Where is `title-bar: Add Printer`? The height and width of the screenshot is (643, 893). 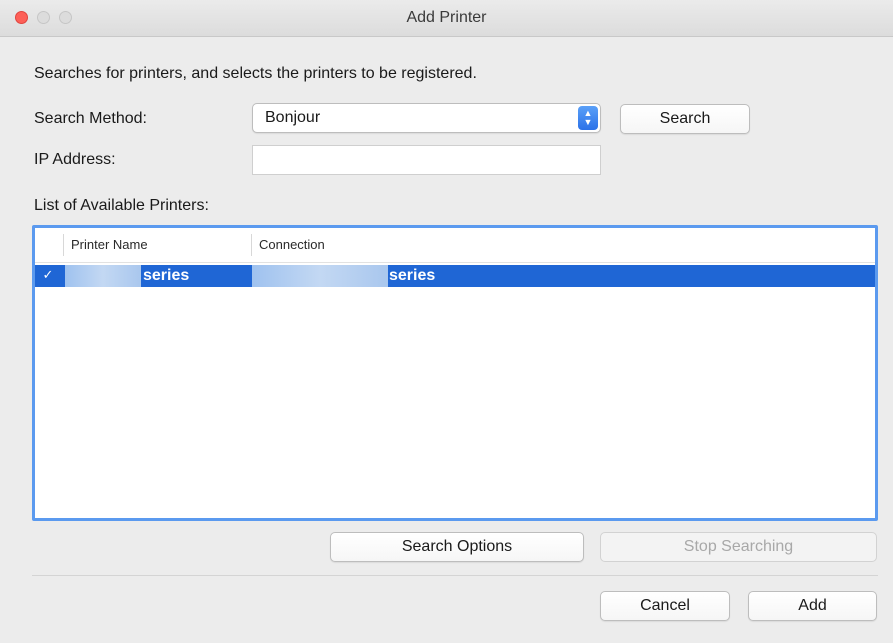 title-bar: Add Printer is located at coordinates (446, 18).